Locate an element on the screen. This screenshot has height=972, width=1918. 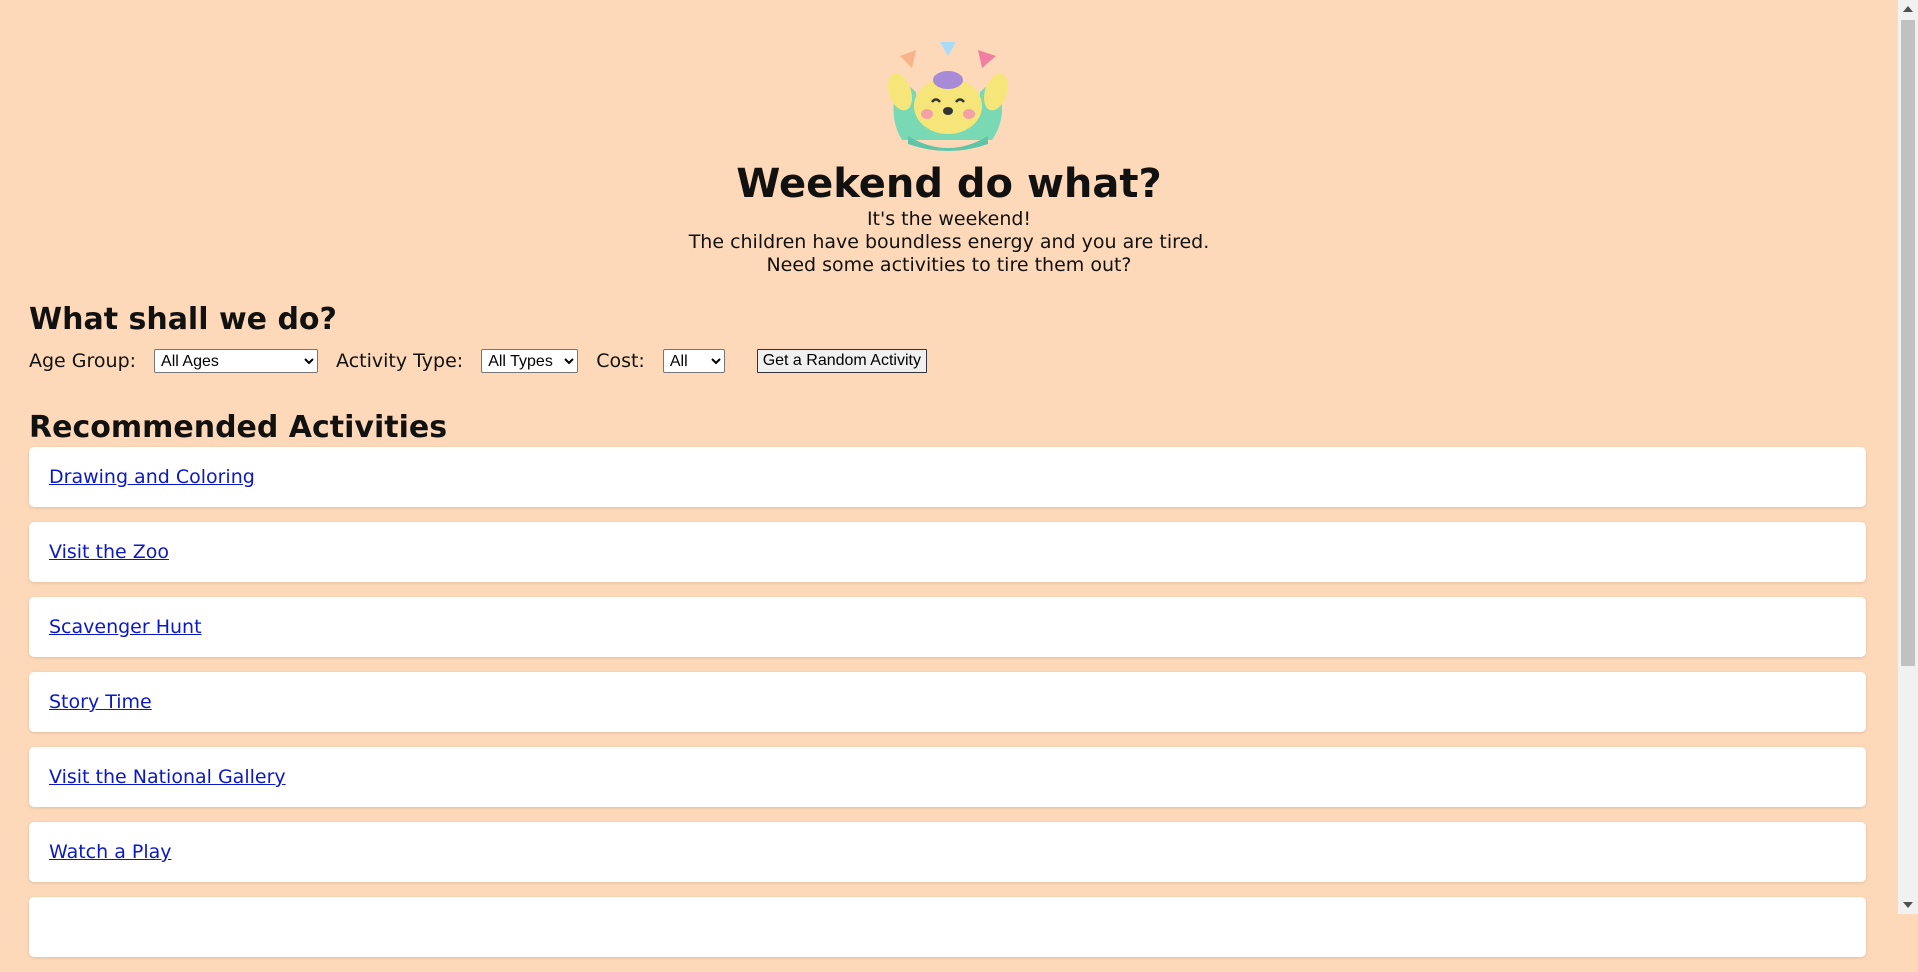
activity-link: Visit the Zoo is located at coordinates (109, 552).